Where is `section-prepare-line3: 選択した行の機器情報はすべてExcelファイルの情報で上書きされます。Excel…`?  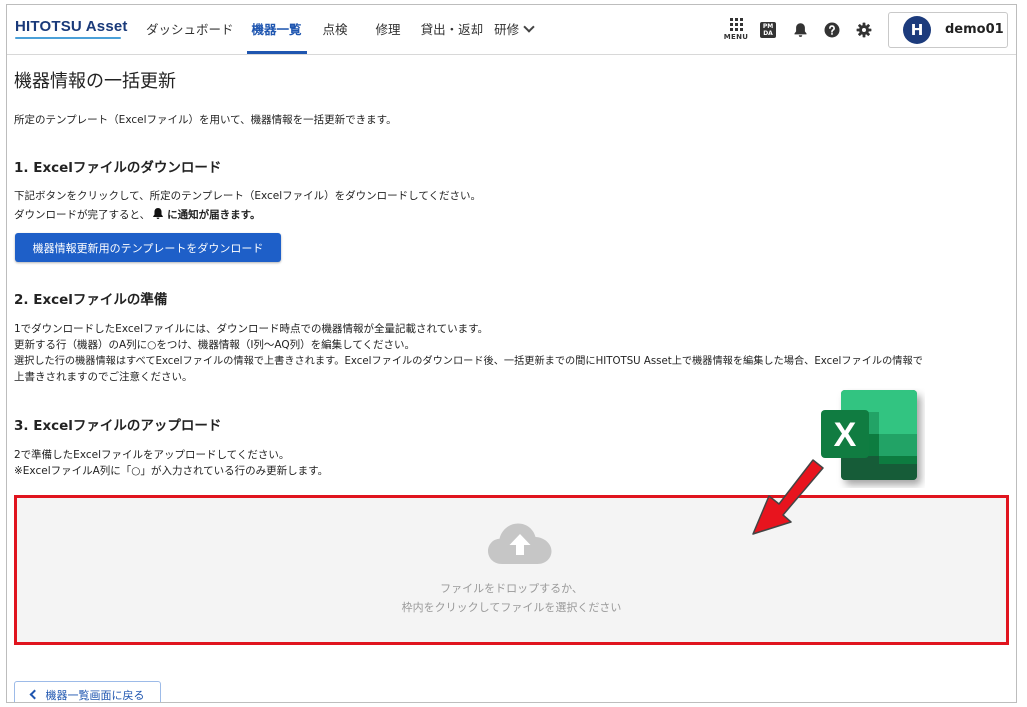 section-prepare-line3: 選択した行の機器情報はすべてExcelファイルの情報で上書きされます。Excel… is located at coordinates (468, 361).